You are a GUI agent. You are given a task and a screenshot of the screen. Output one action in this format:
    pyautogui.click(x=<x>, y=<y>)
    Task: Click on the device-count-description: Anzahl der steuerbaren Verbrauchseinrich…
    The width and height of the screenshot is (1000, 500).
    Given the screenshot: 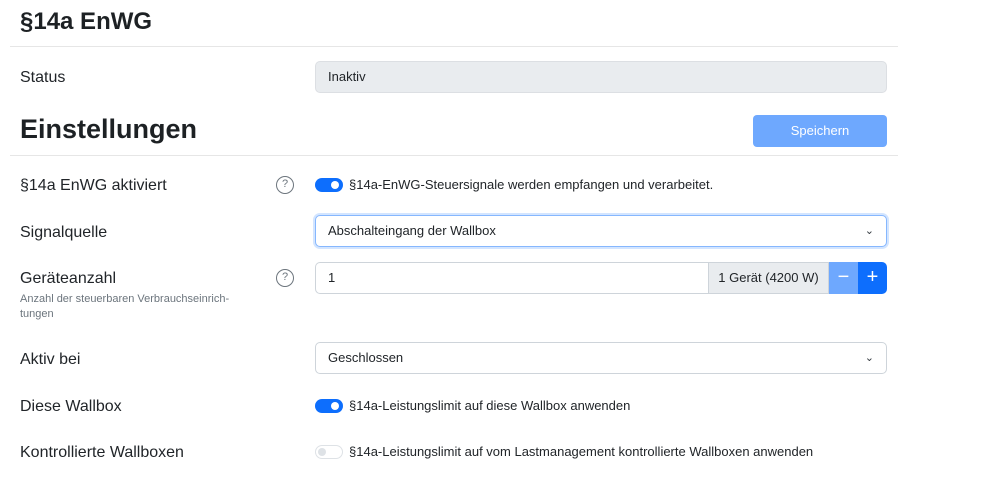 What is the action you would take?
    pyautogui.click(x=125, y=306)
    